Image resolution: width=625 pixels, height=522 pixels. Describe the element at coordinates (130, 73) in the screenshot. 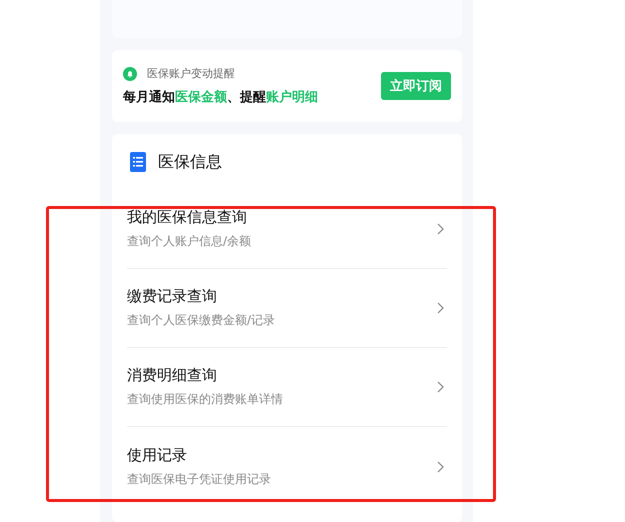

I see `bell-icon` at that location.